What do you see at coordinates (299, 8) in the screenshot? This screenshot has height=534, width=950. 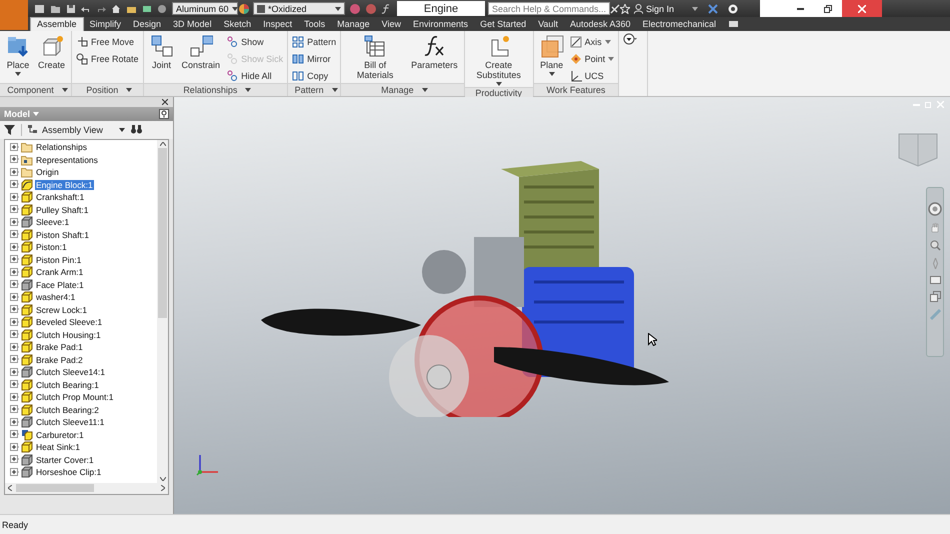 I see `appearance-dropdown: *Oxidized` at bounding box center [299, 8].